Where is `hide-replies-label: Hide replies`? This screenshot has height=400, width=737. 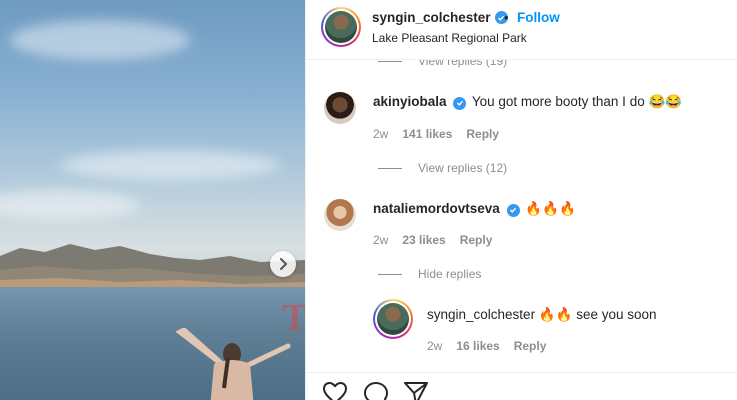
hide-replies-label: Hide replies is located at coordinates (450, 274).